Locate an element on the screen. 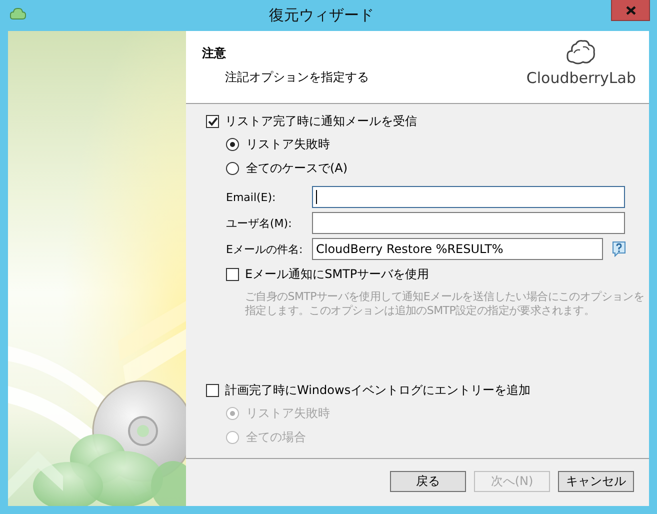  close-icon is located at coordinates (631, 10).